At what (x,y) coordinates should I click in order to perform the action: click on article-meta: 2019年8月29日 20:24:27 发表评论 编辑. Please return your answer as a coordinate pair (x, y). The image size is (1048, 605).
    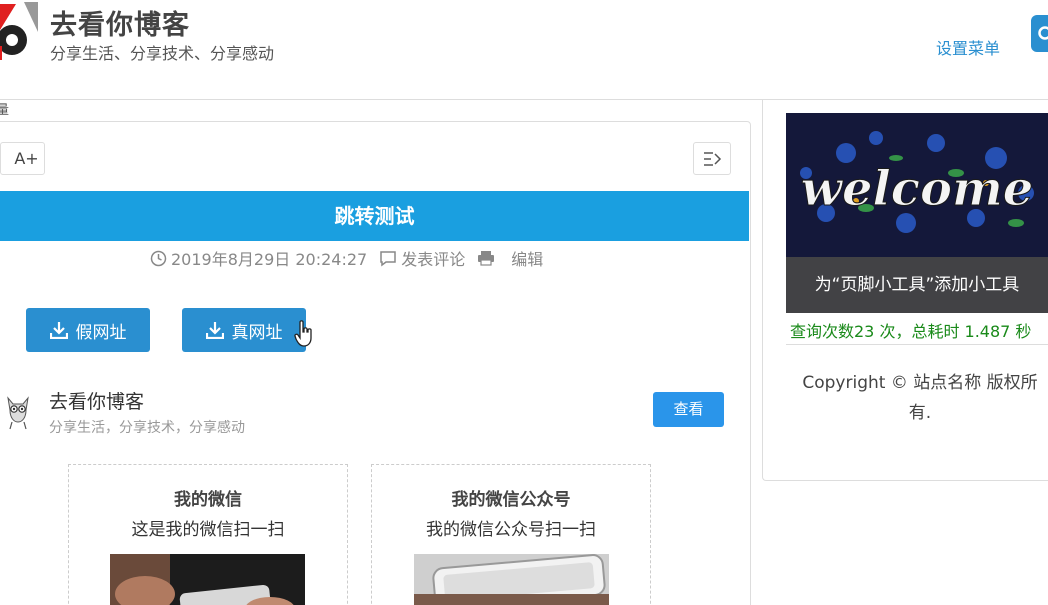
    Looking at the image, I should click on (352, 258).